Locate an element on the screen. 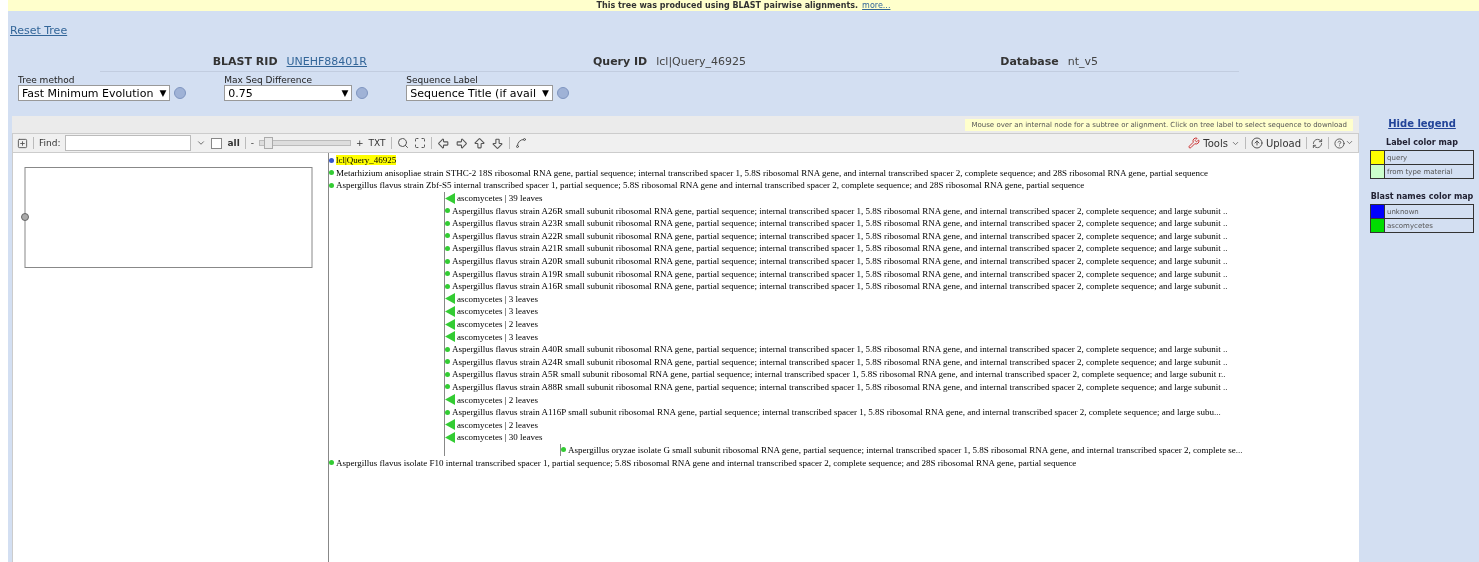  option-select: Sequence Title (if avail ▼ is located at coordinates (479, 93).